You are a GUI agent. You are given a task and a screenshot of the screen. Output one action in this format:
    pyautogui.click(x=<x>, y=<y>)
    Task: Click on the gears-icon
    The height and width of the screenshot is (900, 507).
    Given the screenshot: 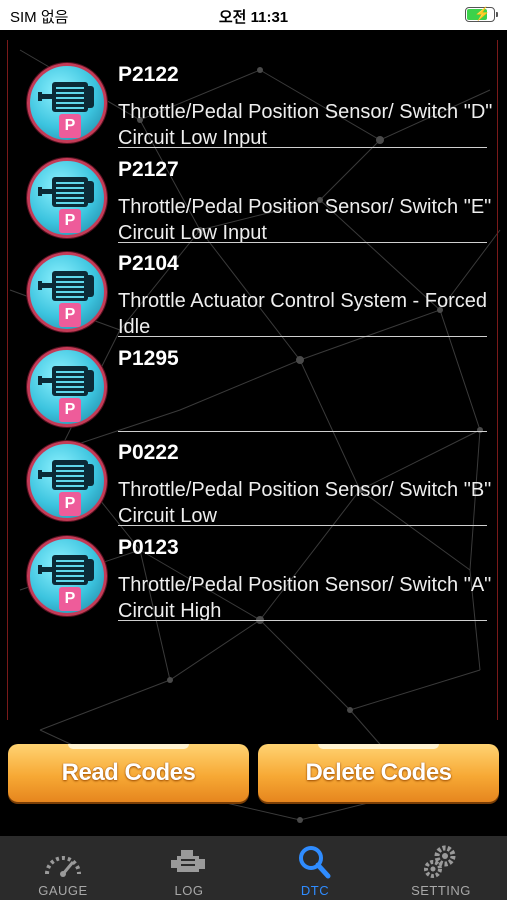 What is the action you would take?
    pyautogui.click(x=440, y=861)
    